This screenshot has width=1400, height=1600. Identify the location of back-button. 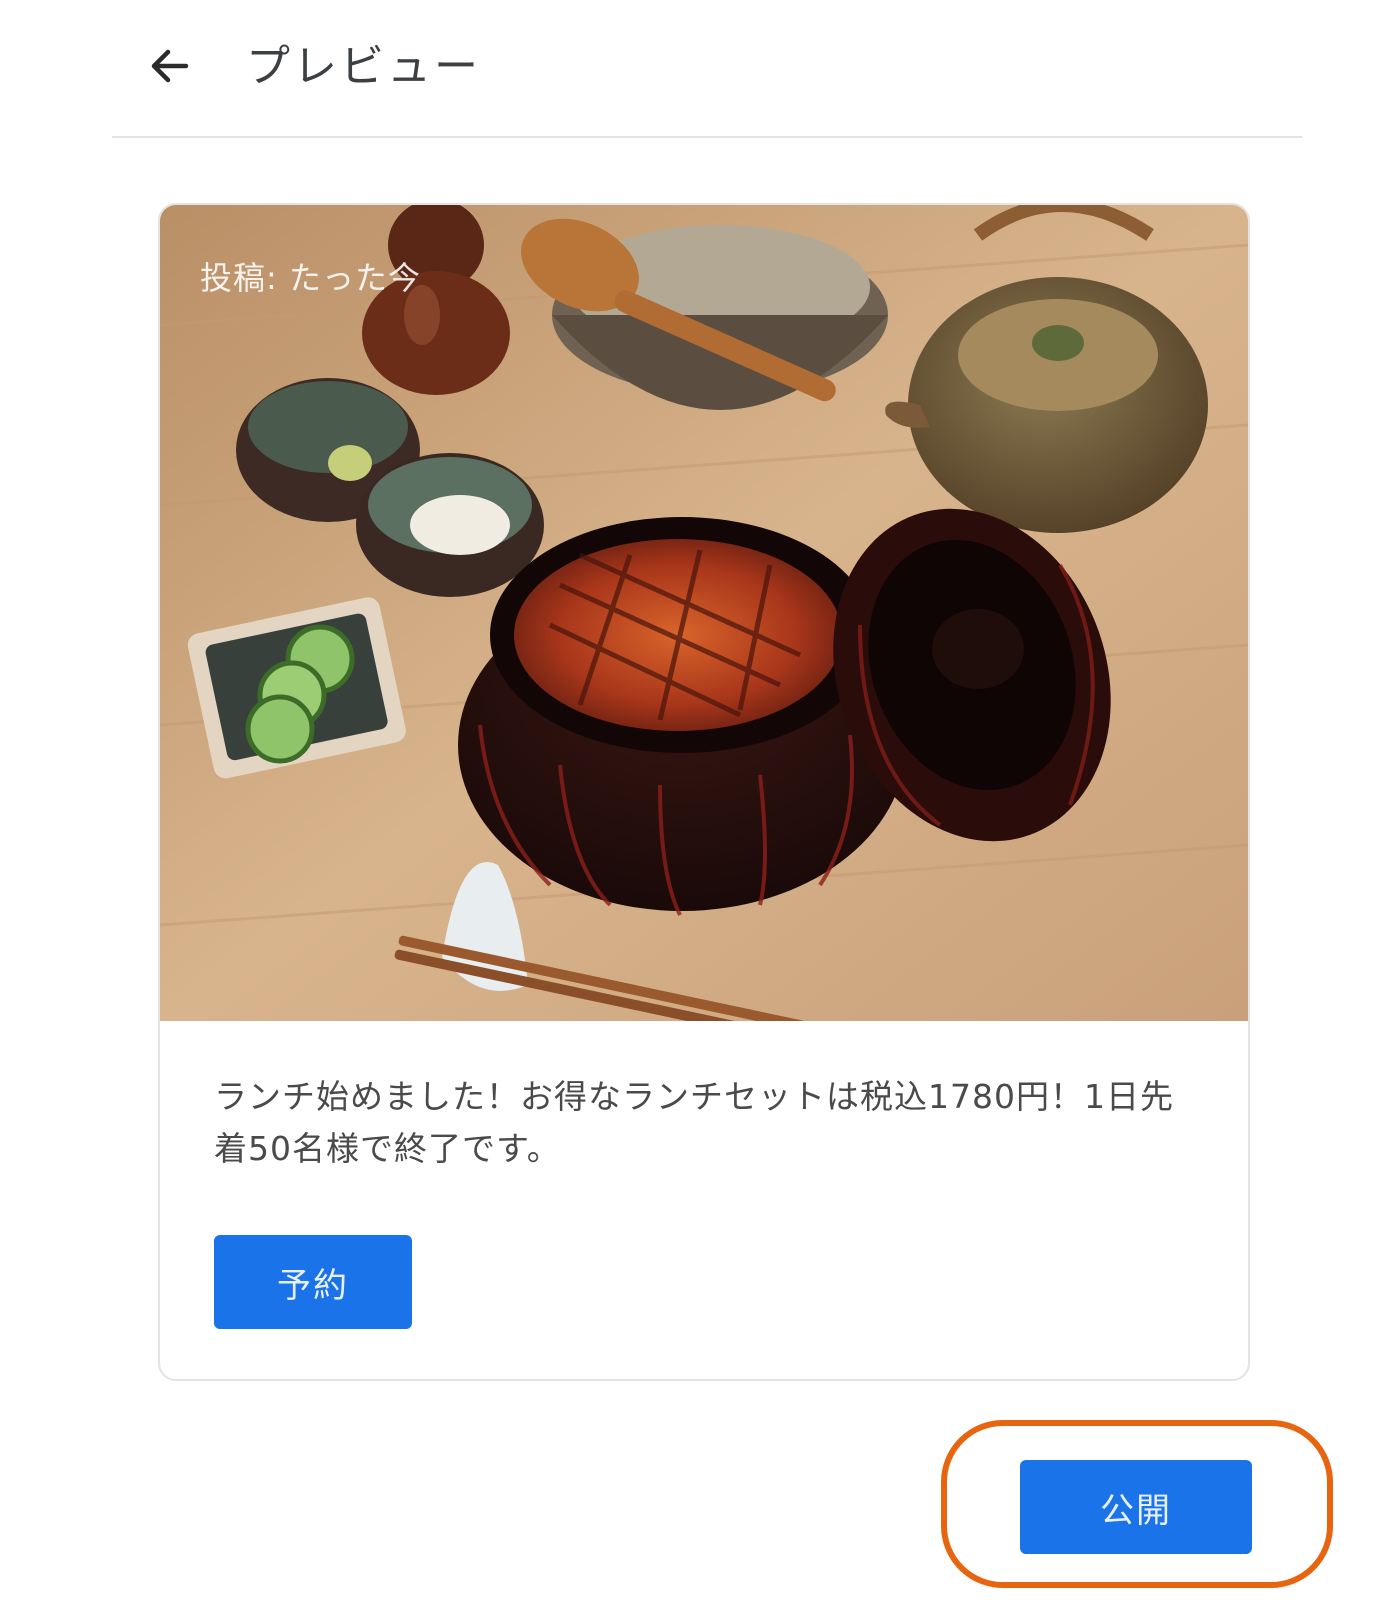
(170, 66).